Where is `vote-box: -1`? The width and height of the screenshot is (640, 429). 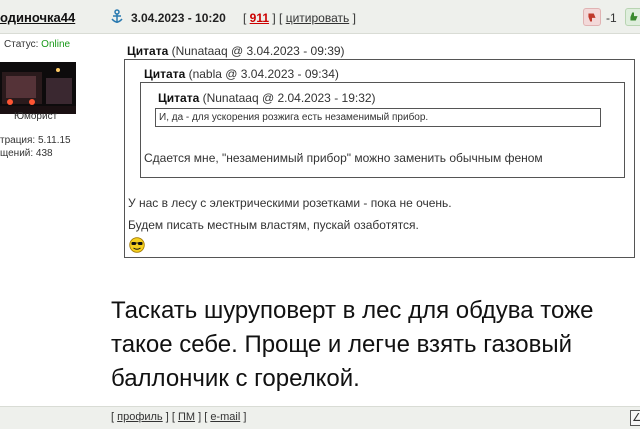 vote-box: -1 is located at coordinates (610, 18).